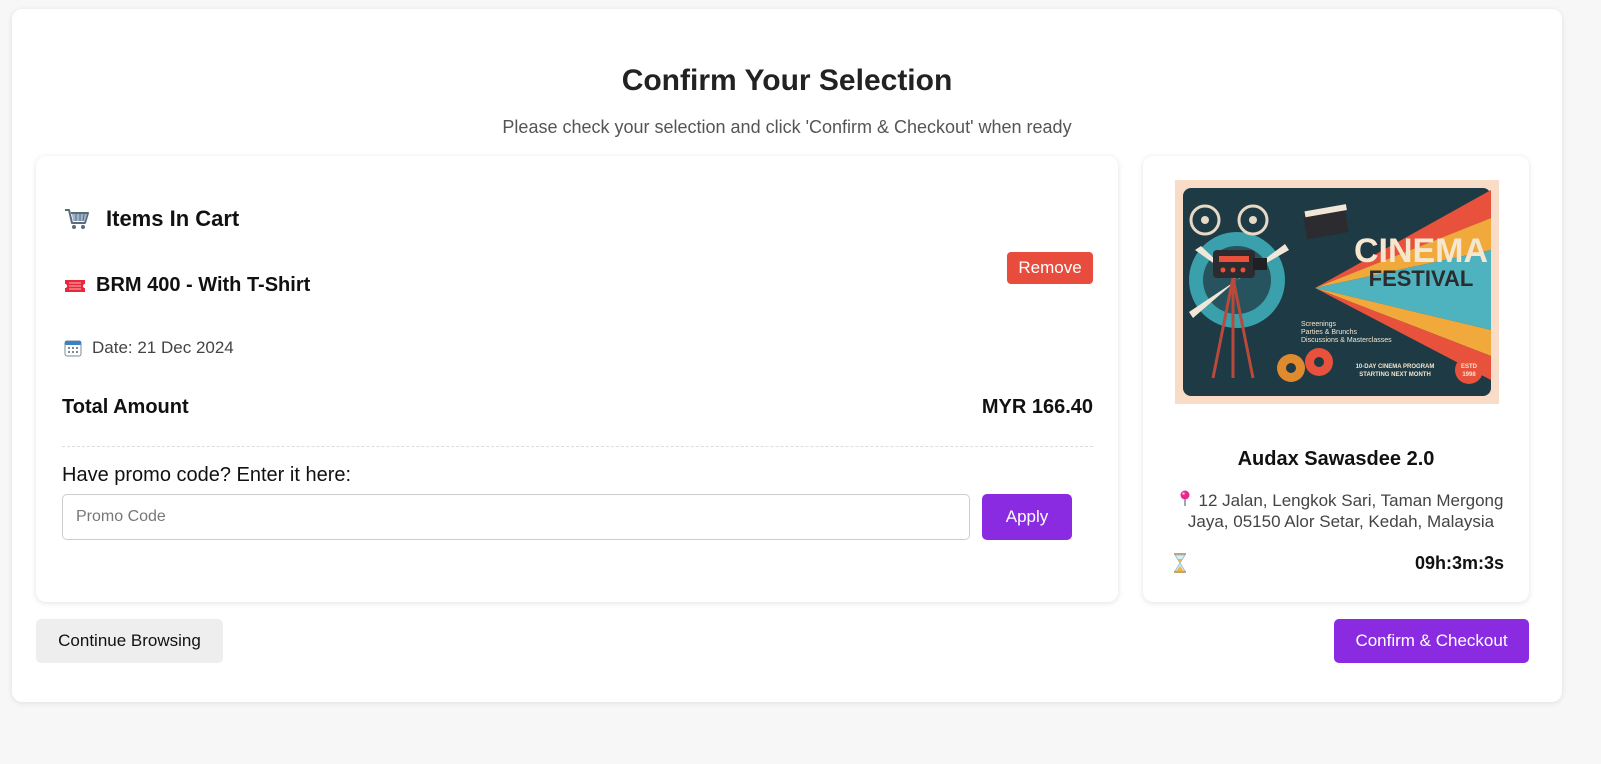  I want to click on page-title: Confirm Your Selection, so click(787, 80).